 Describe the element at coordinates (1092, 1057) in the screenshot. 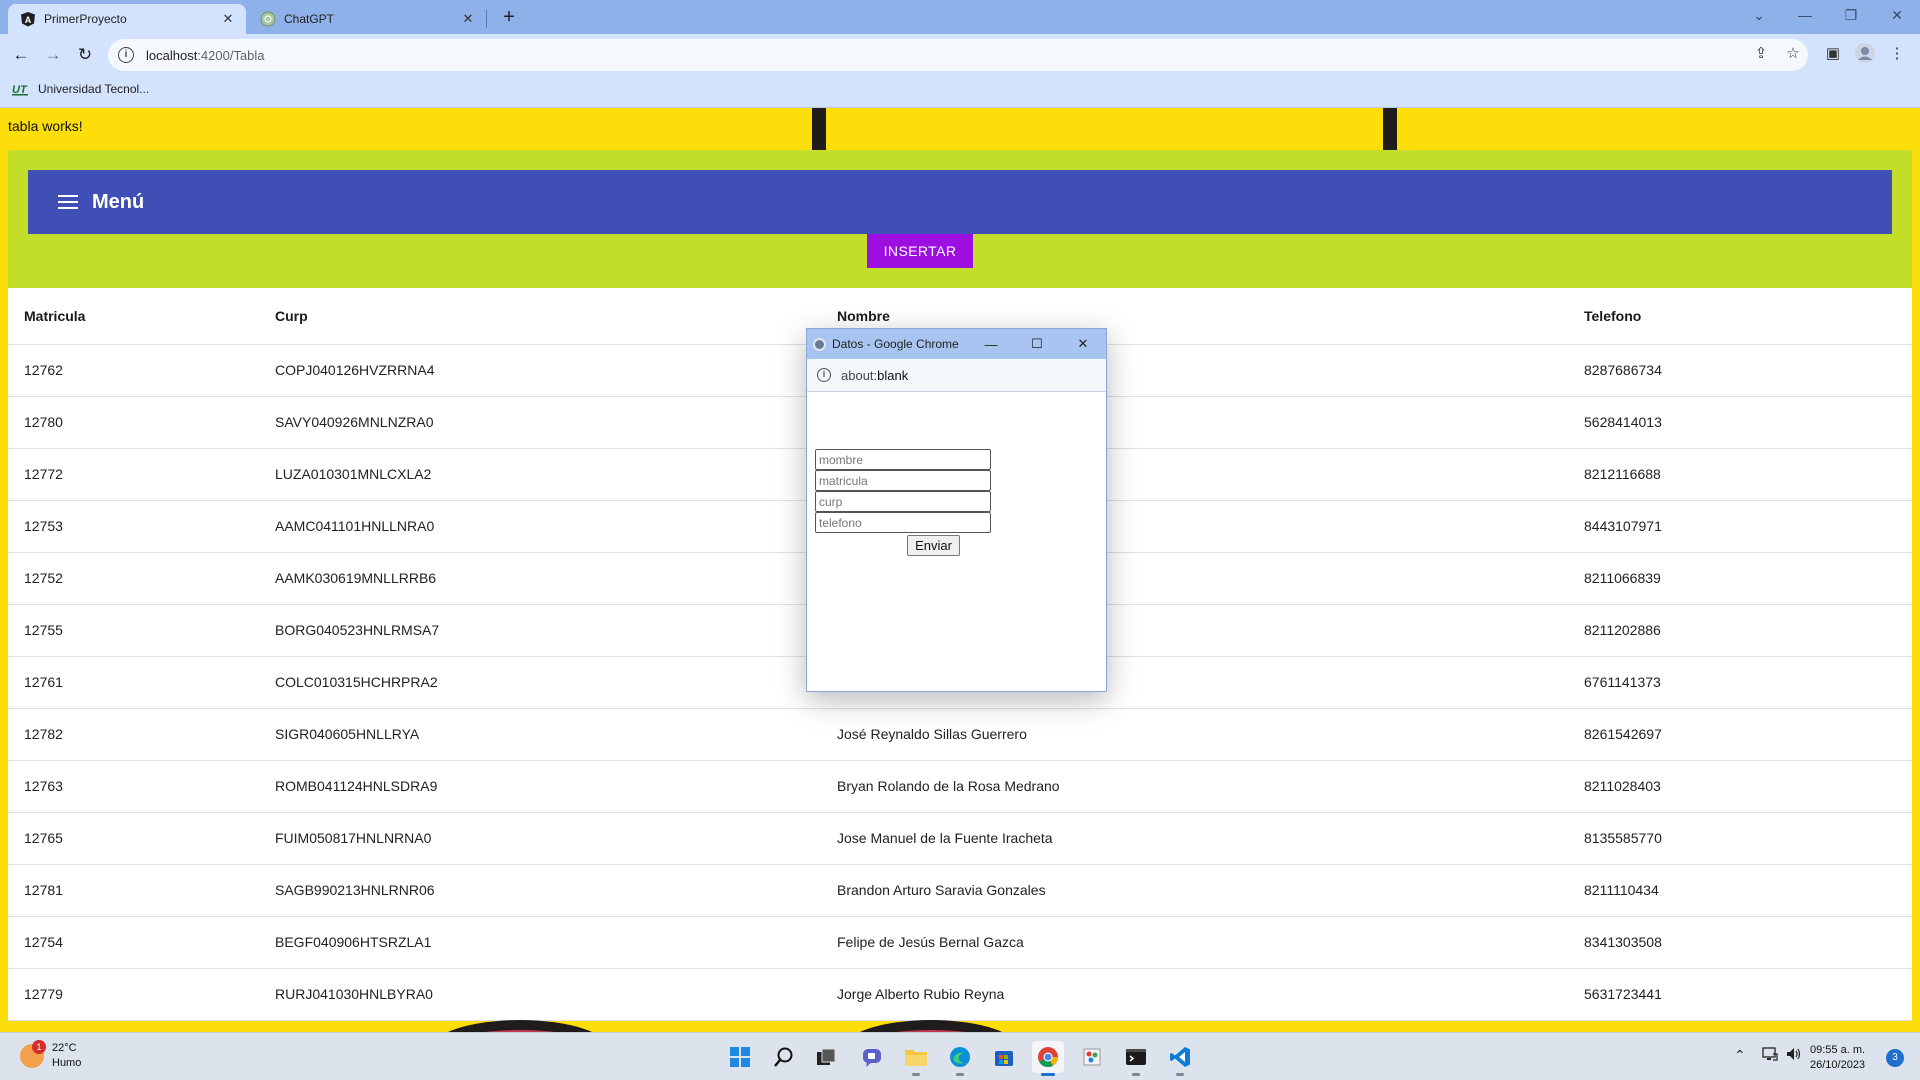

I see `paint-icon` at that location.